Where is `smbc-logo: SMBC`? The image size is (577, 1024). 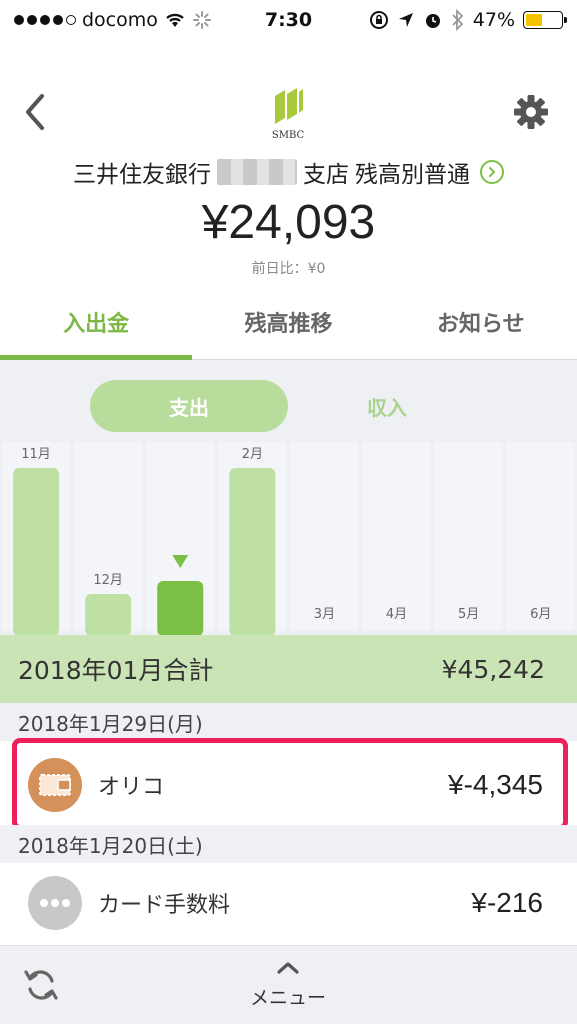 smbc-logo: SMBC is located at coordinates (288, 116).